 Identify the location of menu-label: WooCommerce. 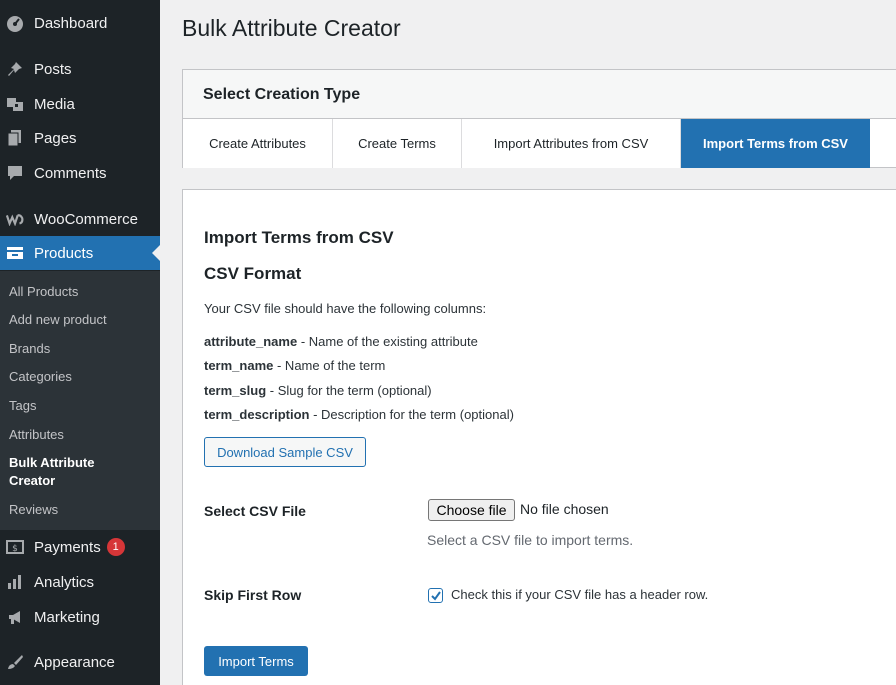
(86, 219).